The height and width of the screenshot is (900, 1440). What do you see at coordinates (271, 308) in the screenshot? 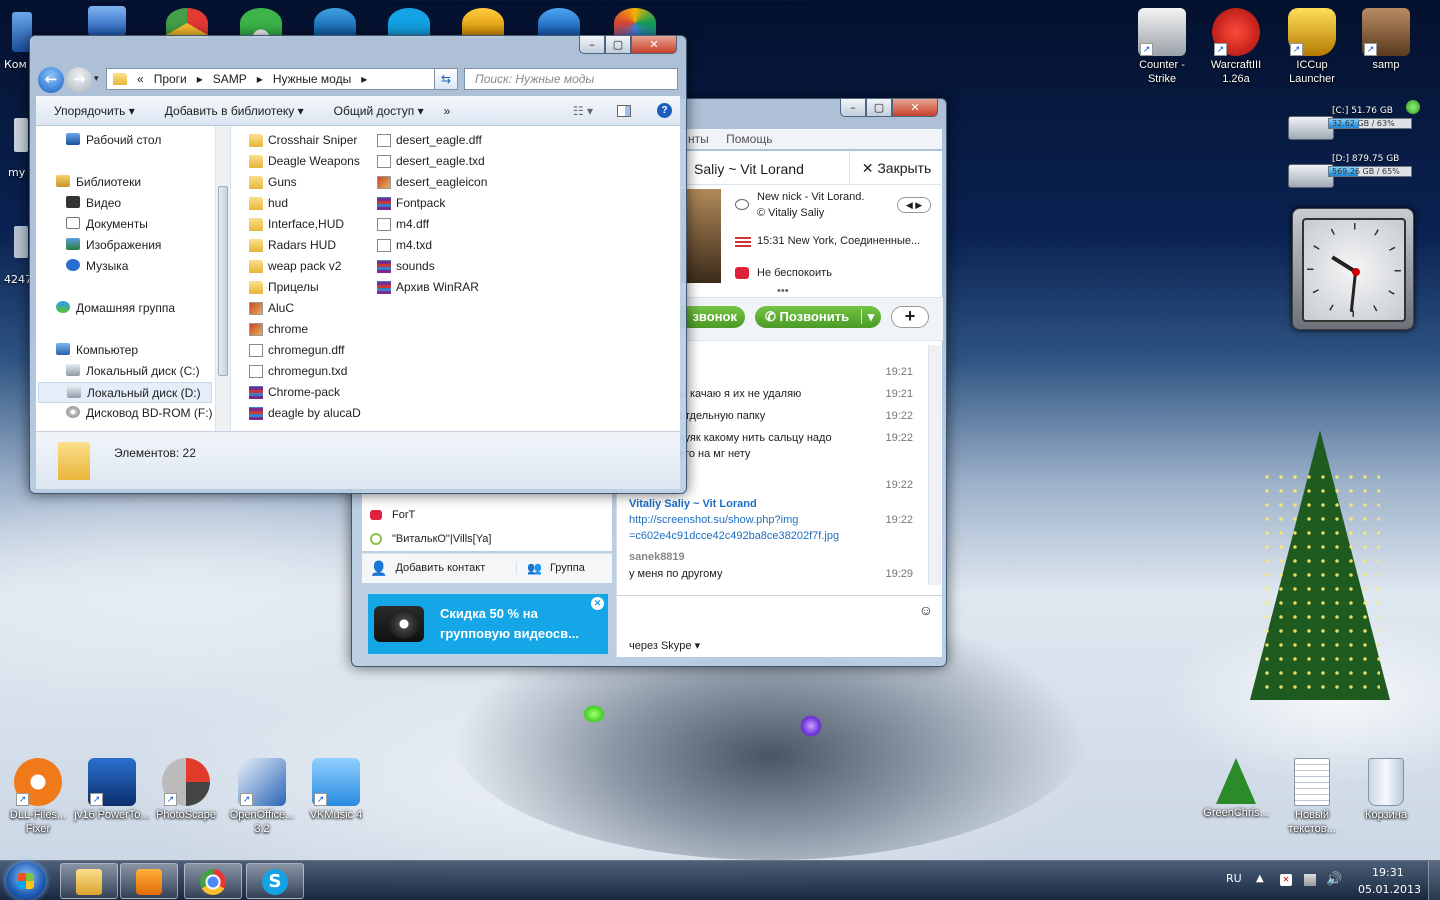
I see `file-item: AluC` at bounding box center [271, 308].